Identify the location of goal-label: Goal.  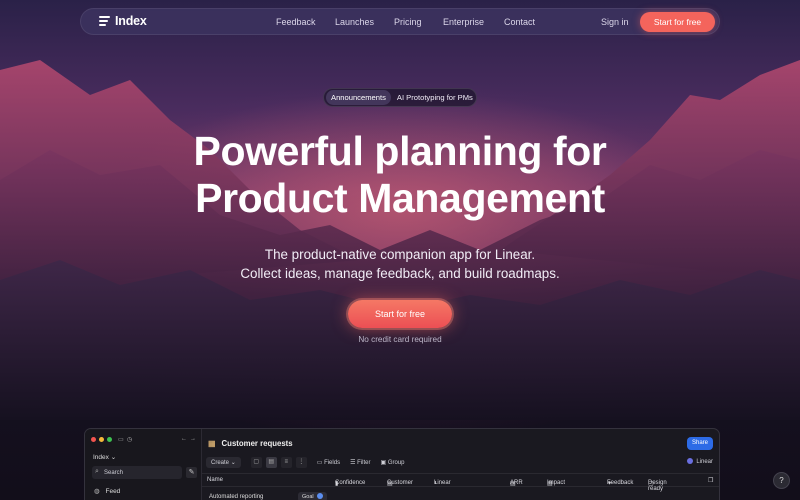
(308, 497).